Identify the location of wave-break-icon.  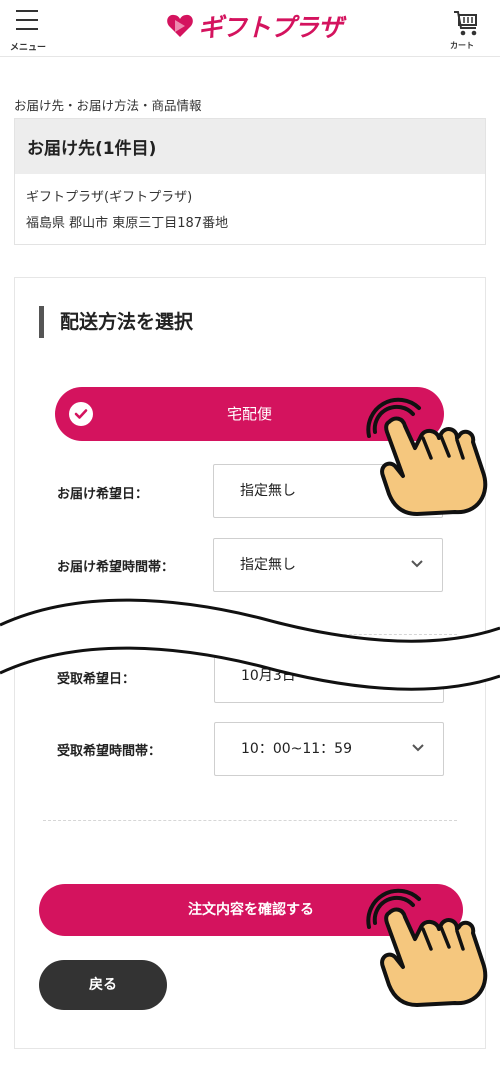
(250, 644).